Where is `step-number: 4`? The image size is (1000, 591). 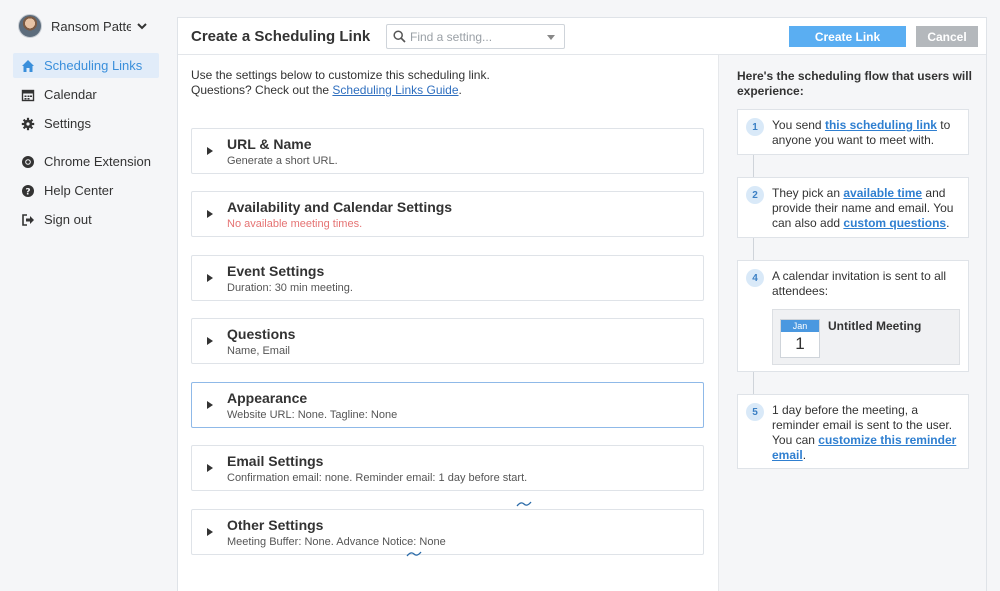 step-number: 4 is located at coordinates (755, 278).